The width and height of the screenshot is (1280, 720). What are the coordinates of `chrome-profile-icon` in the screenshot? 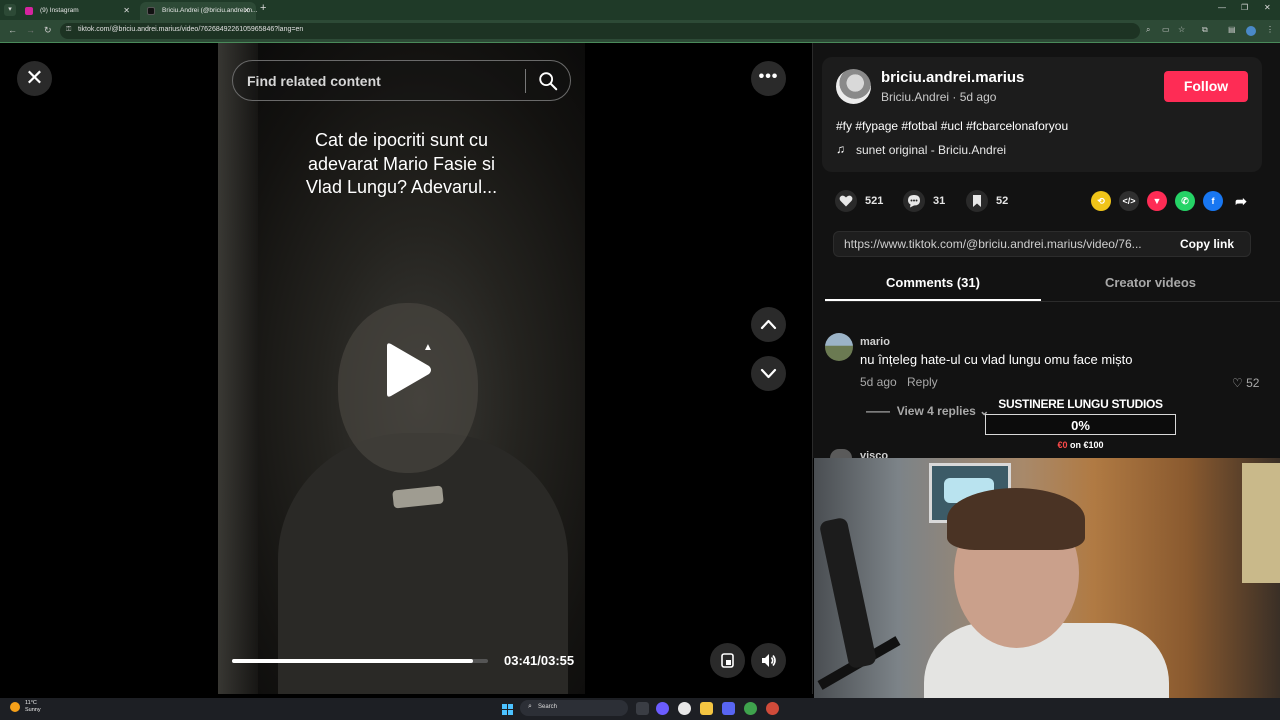 It's located at (750, 708).